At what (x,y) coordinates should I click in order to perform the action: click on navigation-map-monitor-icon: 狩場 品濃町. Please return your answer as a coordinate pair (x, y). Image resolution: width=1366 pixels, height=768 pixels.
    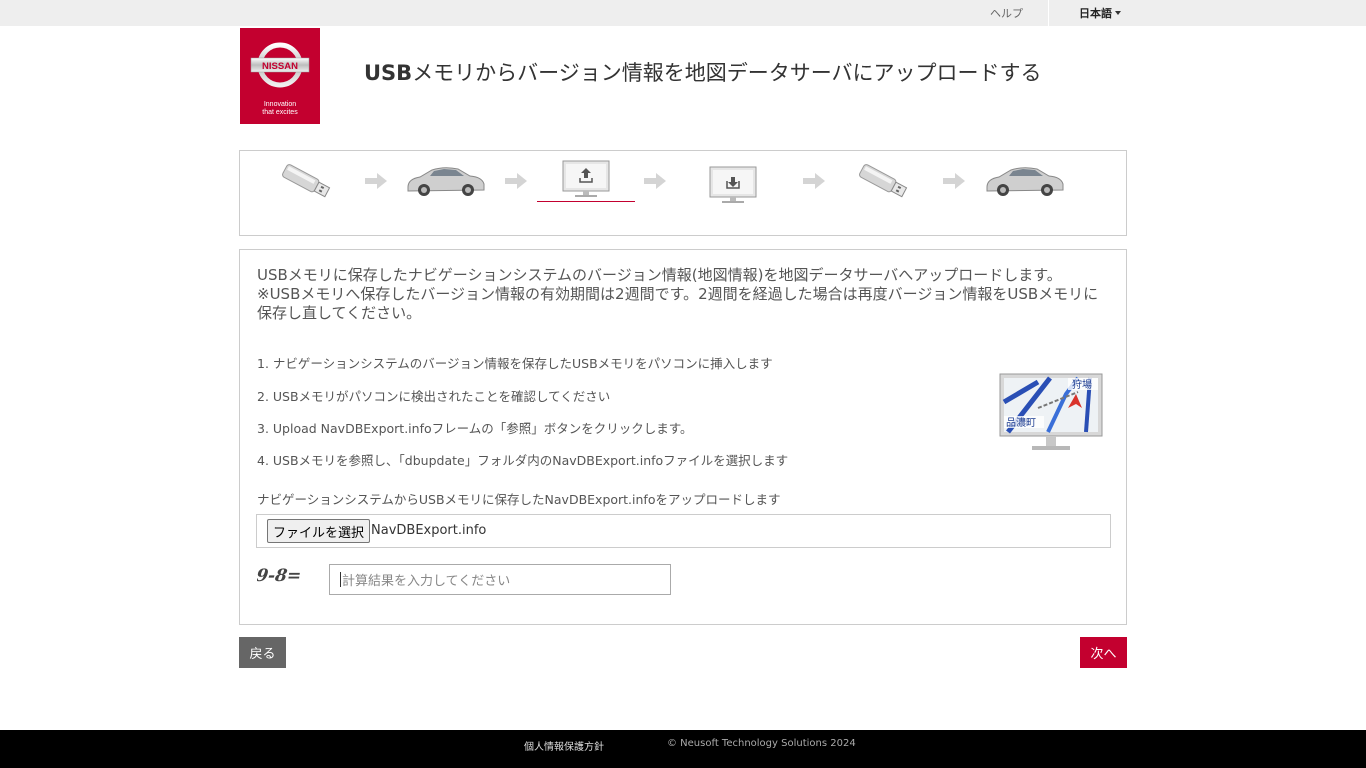
    Looking at the image, I should click on (1051, 411).